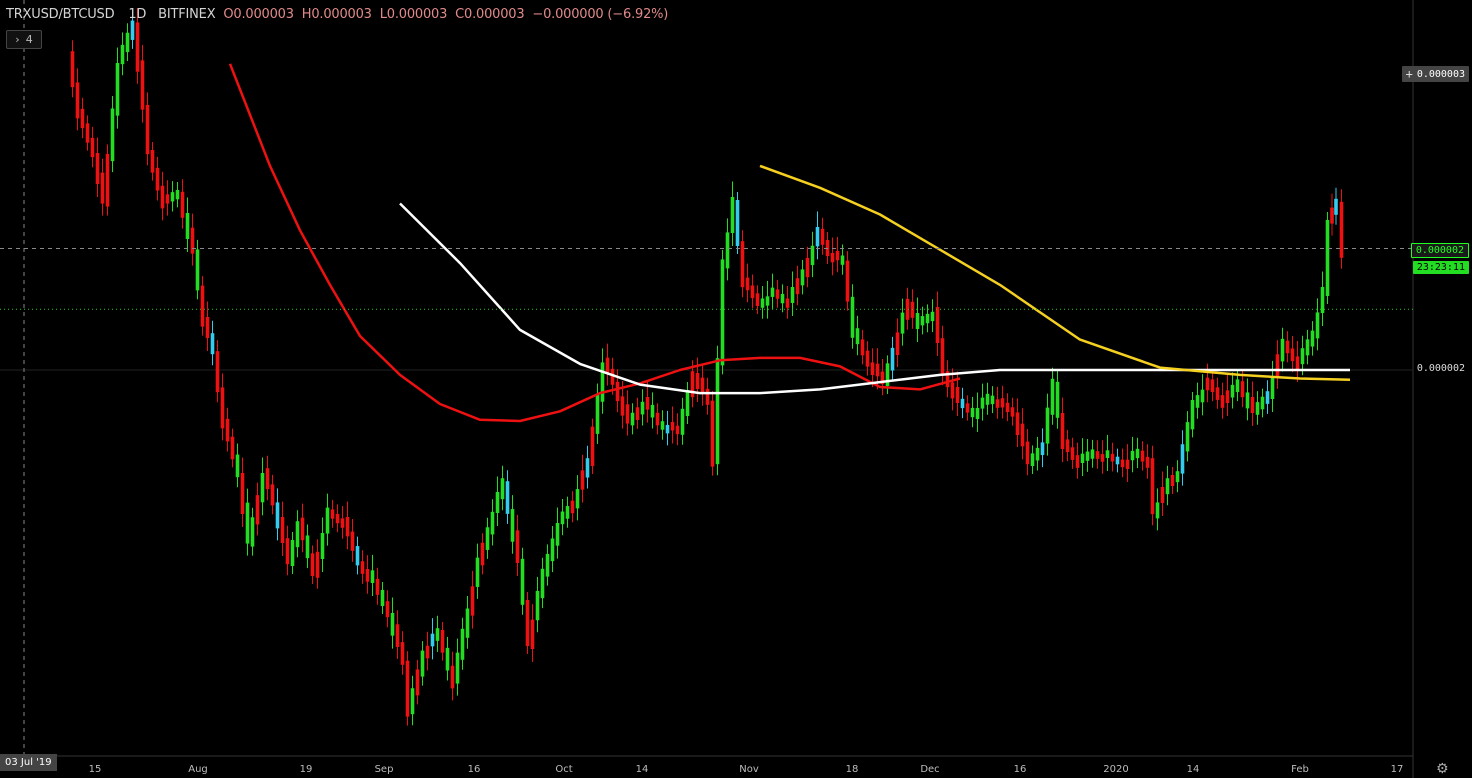  What do you see at coordinates (1409, 74) in the screenshot?
I see `plus-icon: +` at bounding box center [1409, 74].